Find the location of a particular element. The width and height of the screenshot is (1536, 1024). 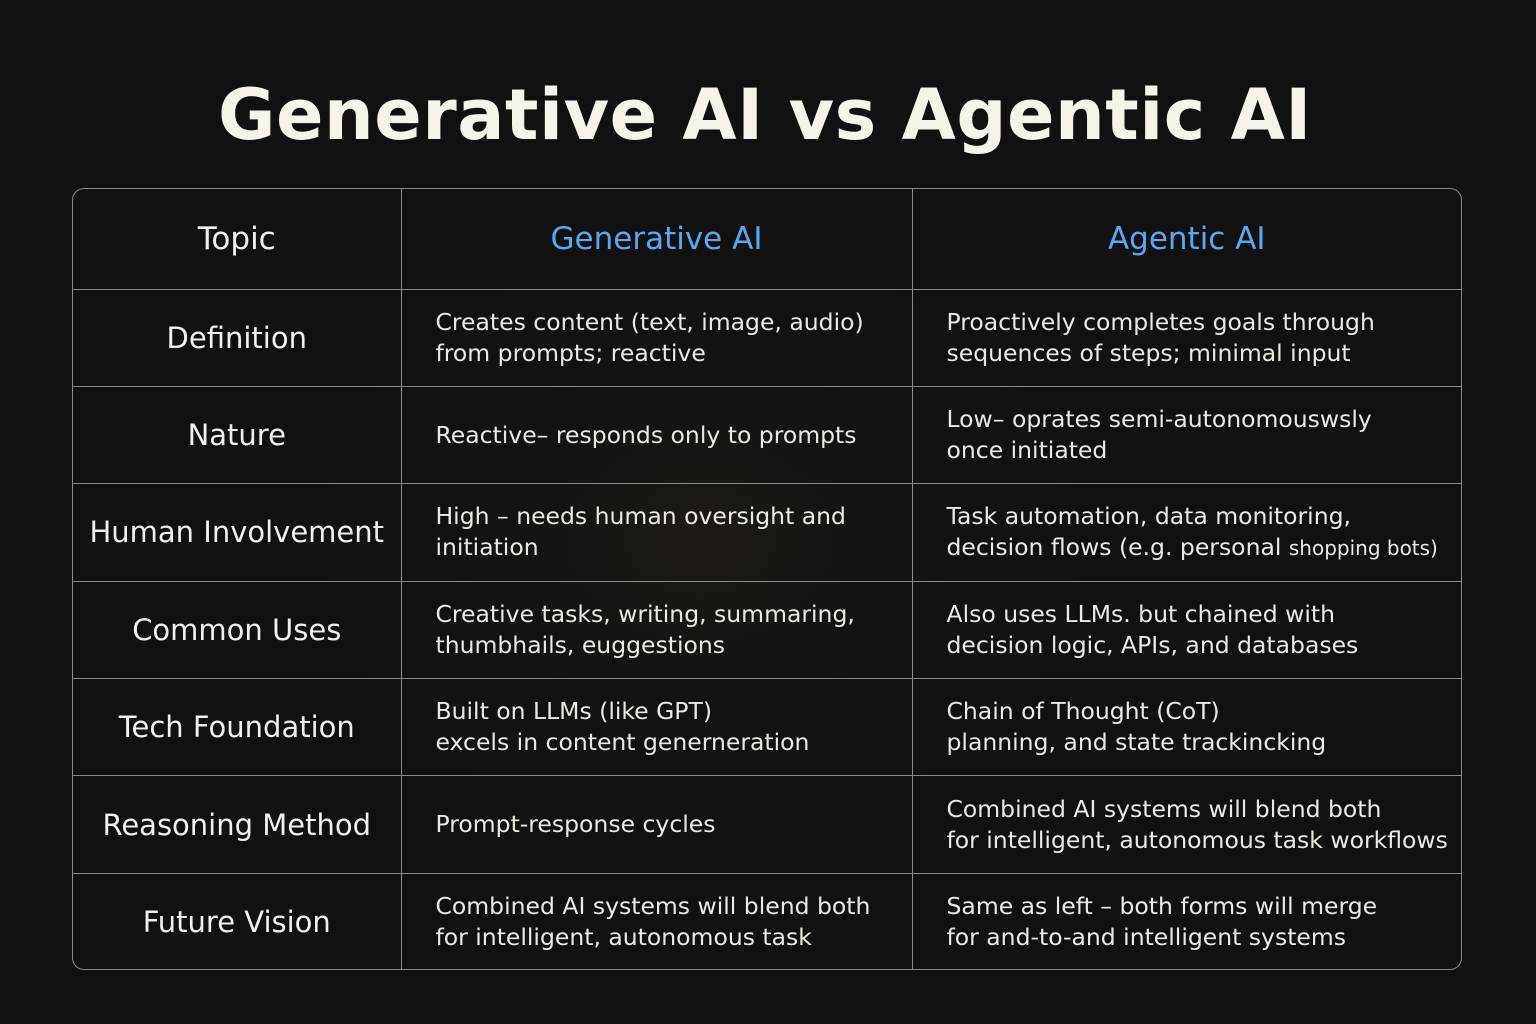

table-header-row: Topic Generative AI Agentic AI is located at coordinates (767, 239).